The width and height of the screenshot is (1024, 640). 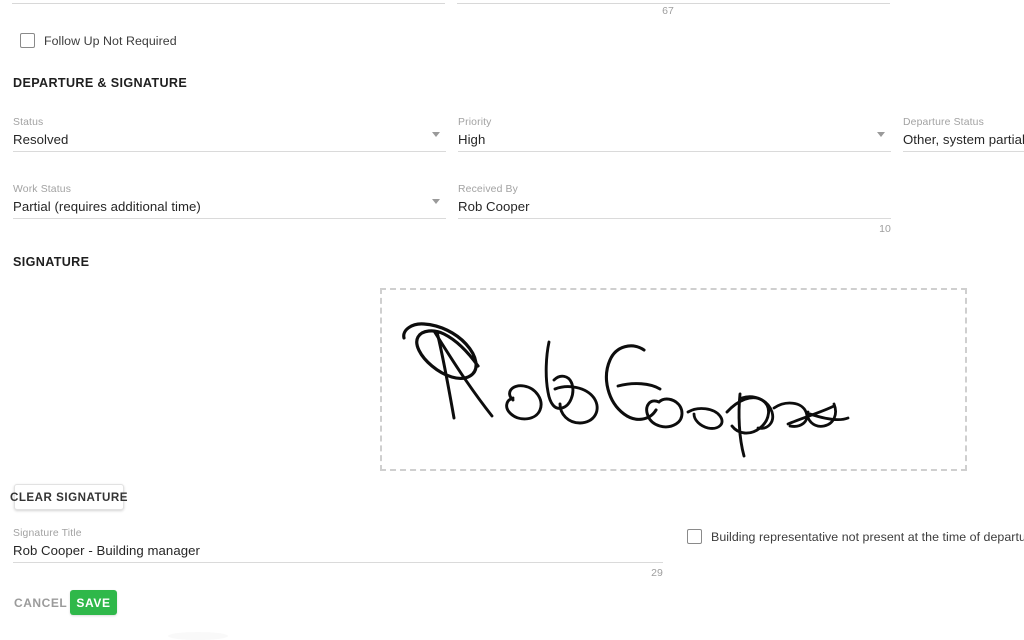 What do you see at coordinates (488, 189) in the screenshot?
I see `received-by-label: Received By` at bounding box center [488, 189].